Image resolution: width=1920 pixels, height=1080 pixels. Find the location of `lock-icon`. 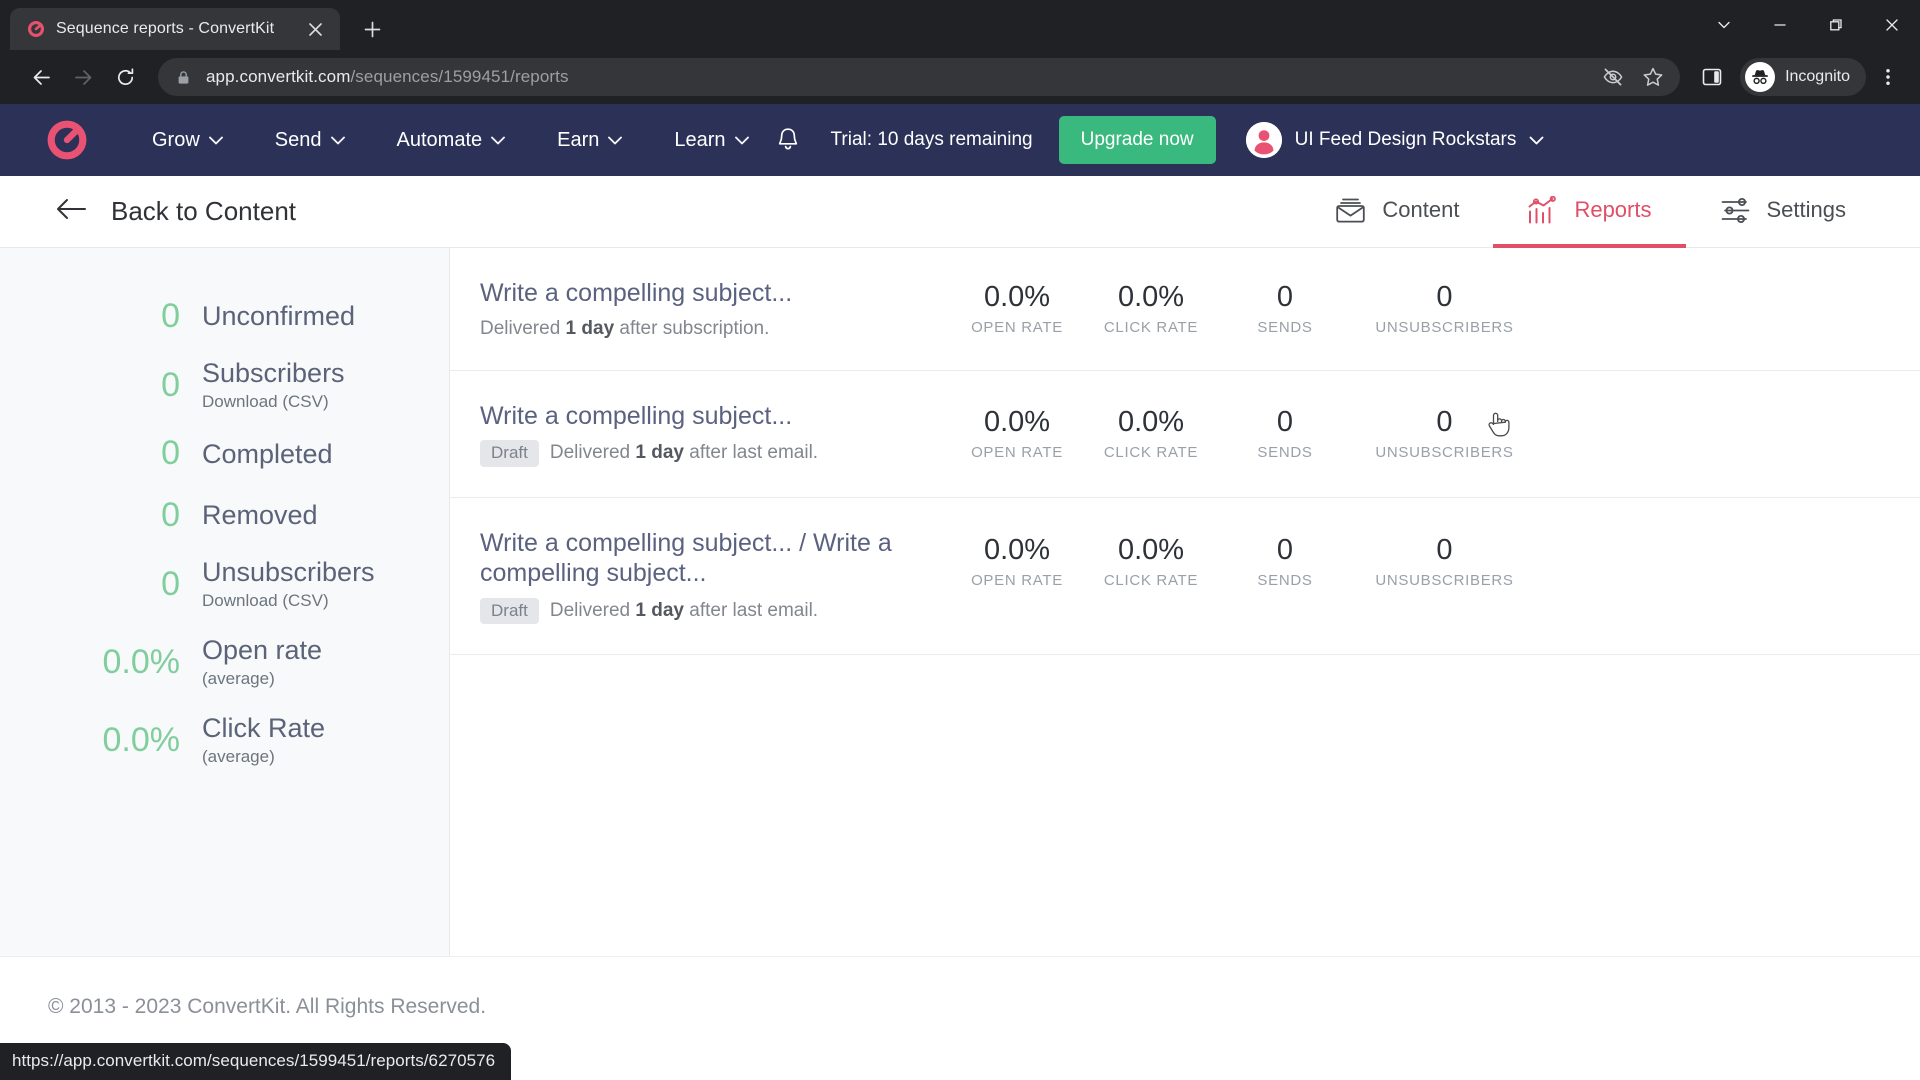

lock-icon is located at coordinates (184, 77).